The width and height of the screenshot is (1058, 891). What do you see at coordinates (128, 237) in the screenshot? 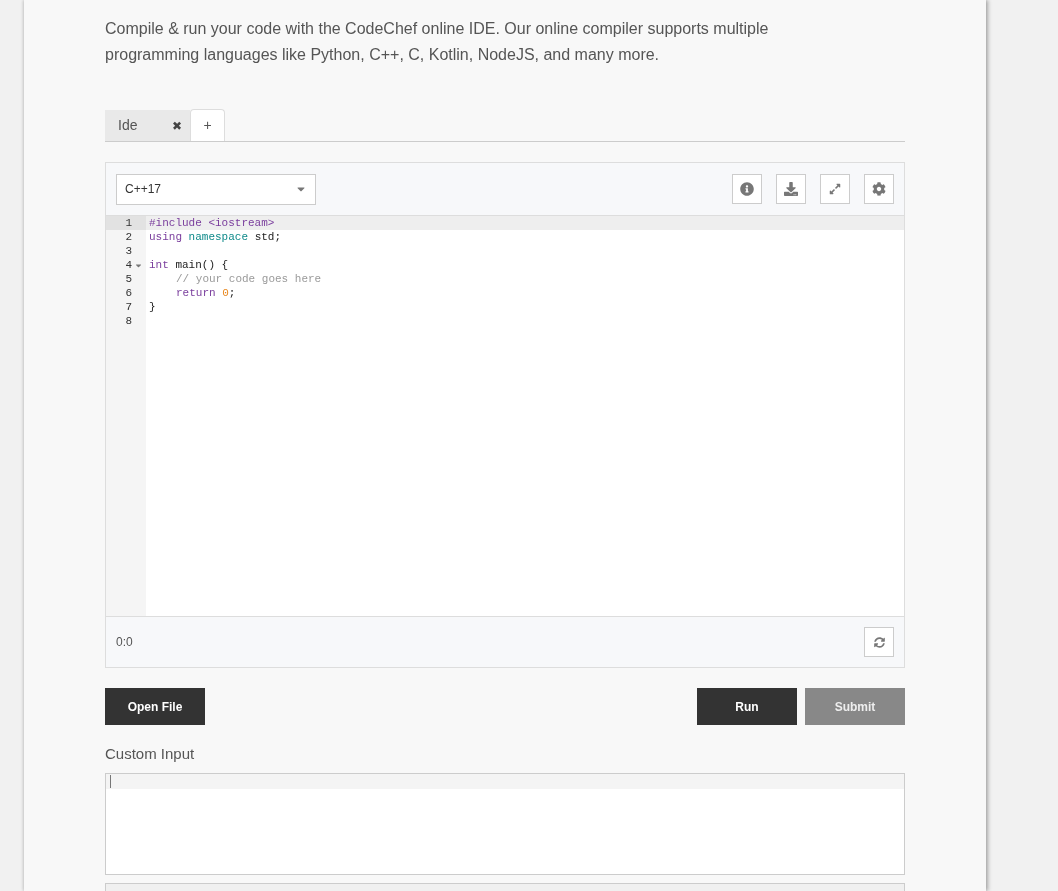
I see `line-number: 2` at bounding box center [128, 237].